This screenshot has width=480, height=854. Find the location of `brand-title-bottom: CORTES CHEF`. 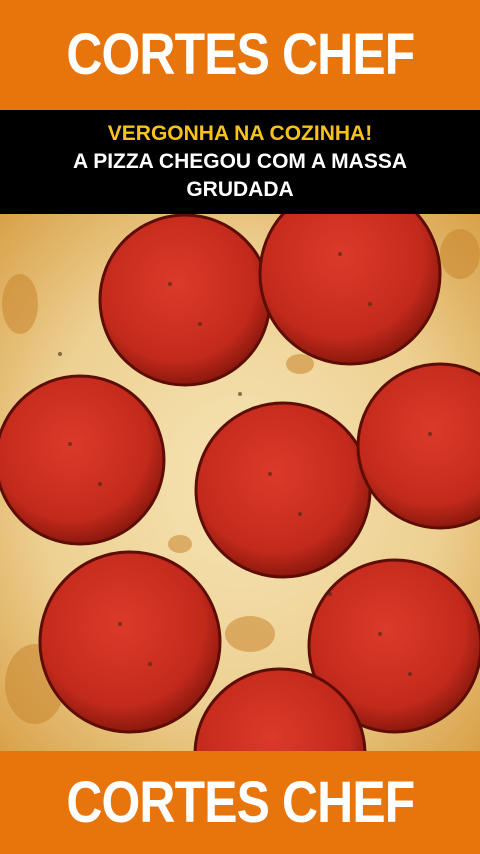

brand-title-bottom: CORTES CHEF is located at coordinates (240, 802).